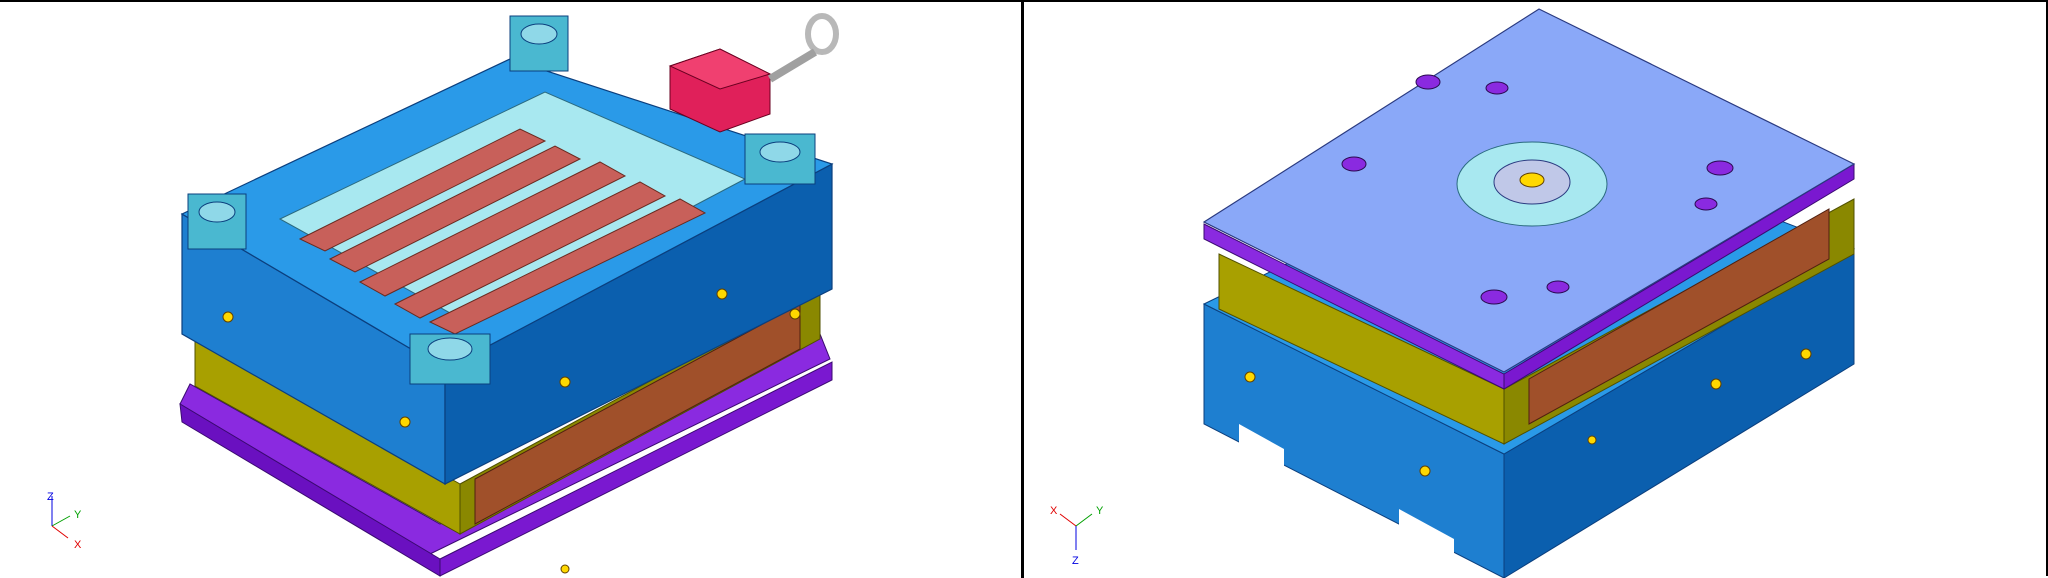 The image size is (2048, 578). What do you see at coordinates (1080, 539) in the screenshot?
I see `coordinate-triad-icon: X Y Z` at bounding box center [1080, 539].